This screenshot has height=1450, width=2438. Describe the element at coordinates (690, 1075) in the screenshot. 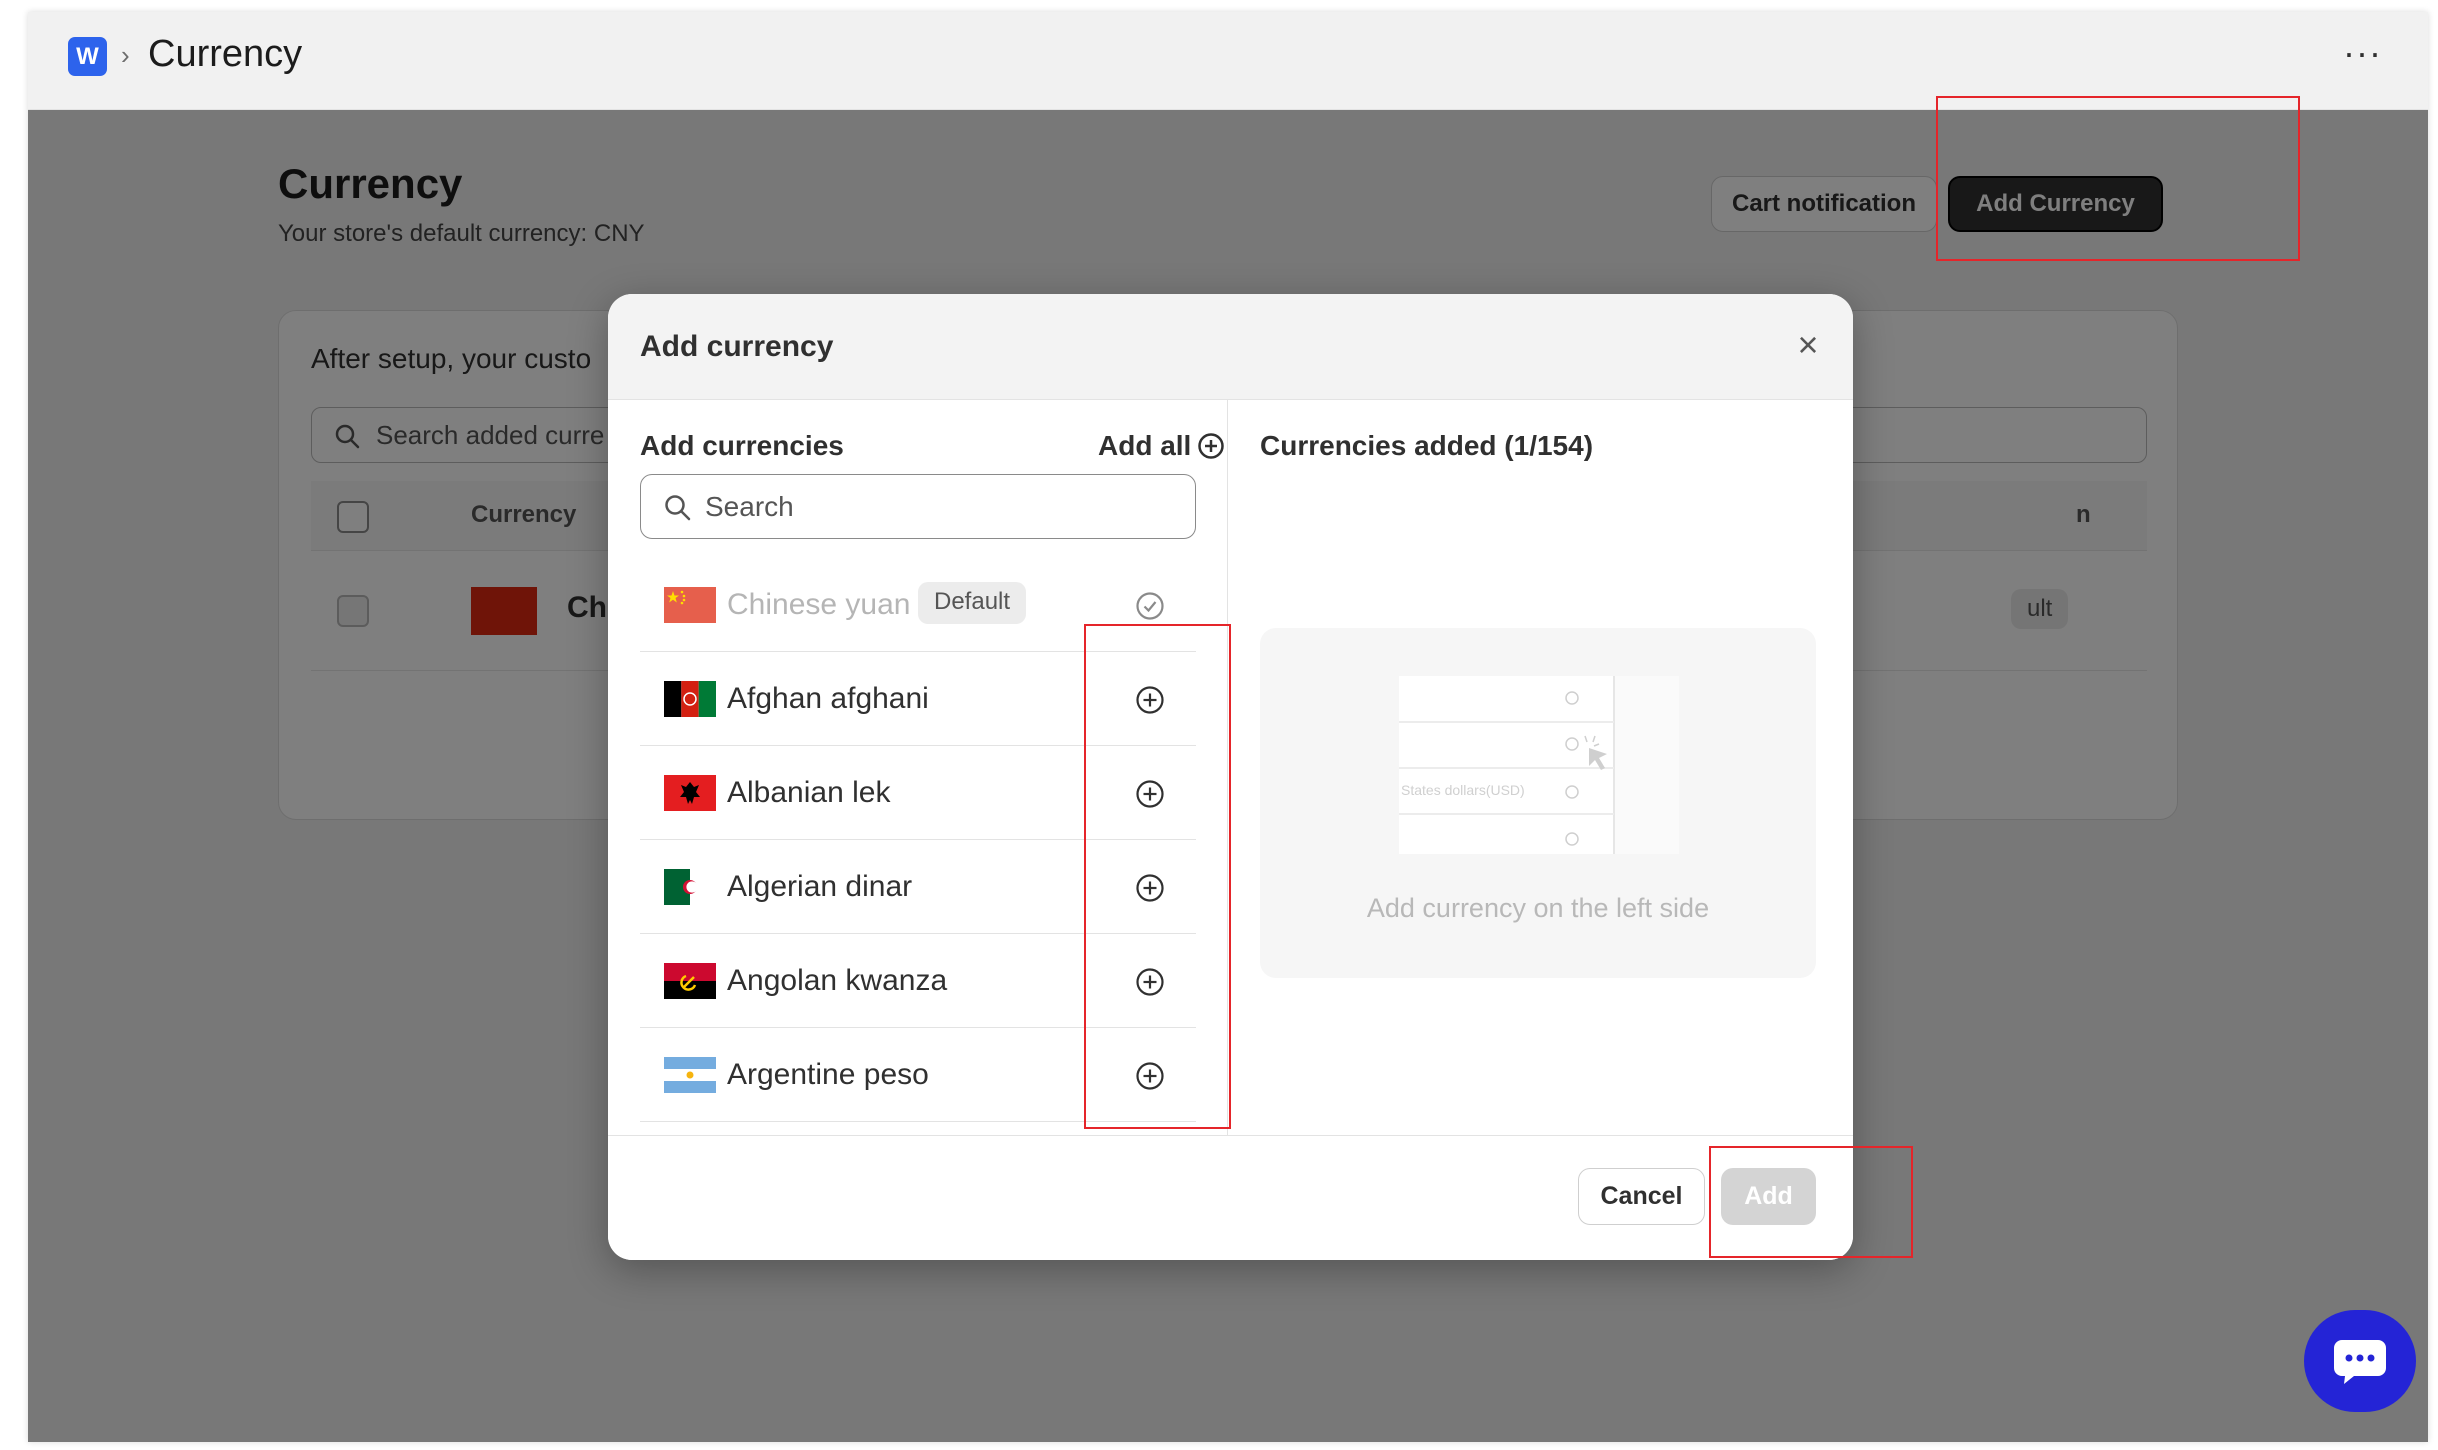

I see `argentina-flag-icon` at that location.